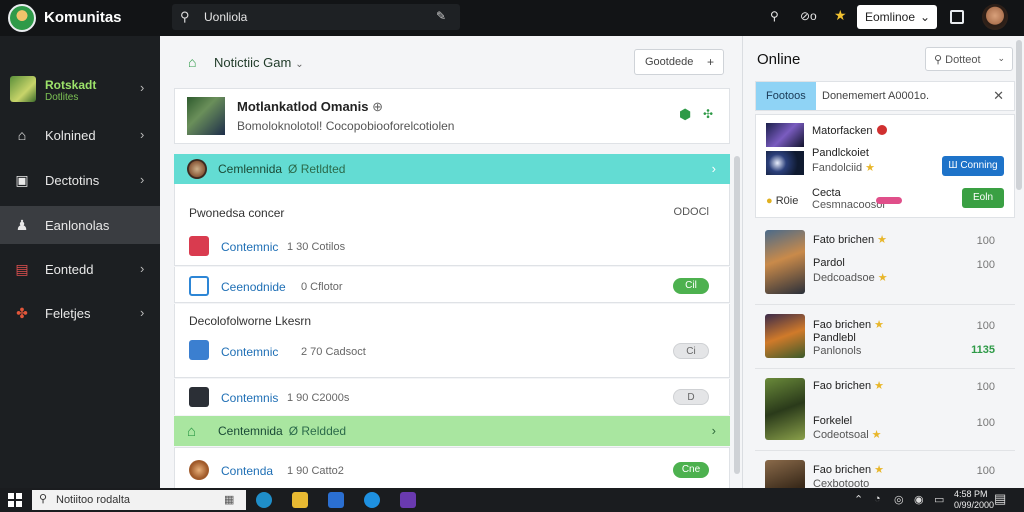 The image size is (1024, 512). I want to click on game-list-item: Fao brichen ★ Cexbotooto 100, so click(885, 472).